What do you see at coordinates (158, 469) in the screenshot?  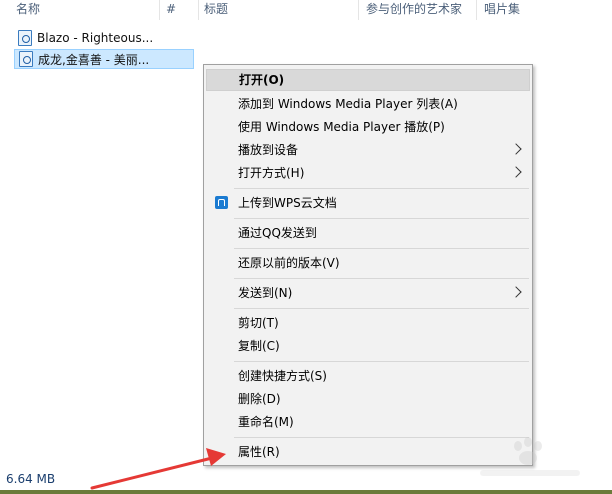 I see `red-arrow-annotation` at bounding box center [158, 469].